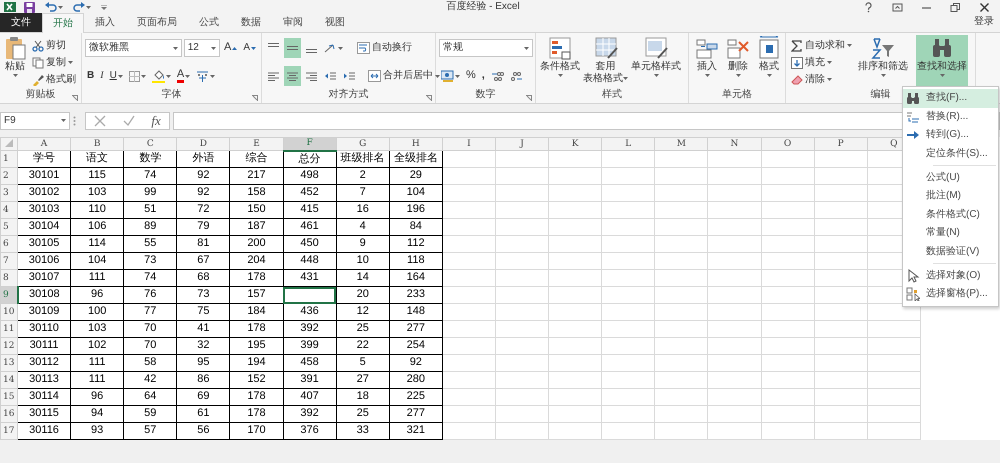  What do you see at coordinates (9, 176) in the screenshot?
I see `row-header: 2` at bounding box center [9, 176].